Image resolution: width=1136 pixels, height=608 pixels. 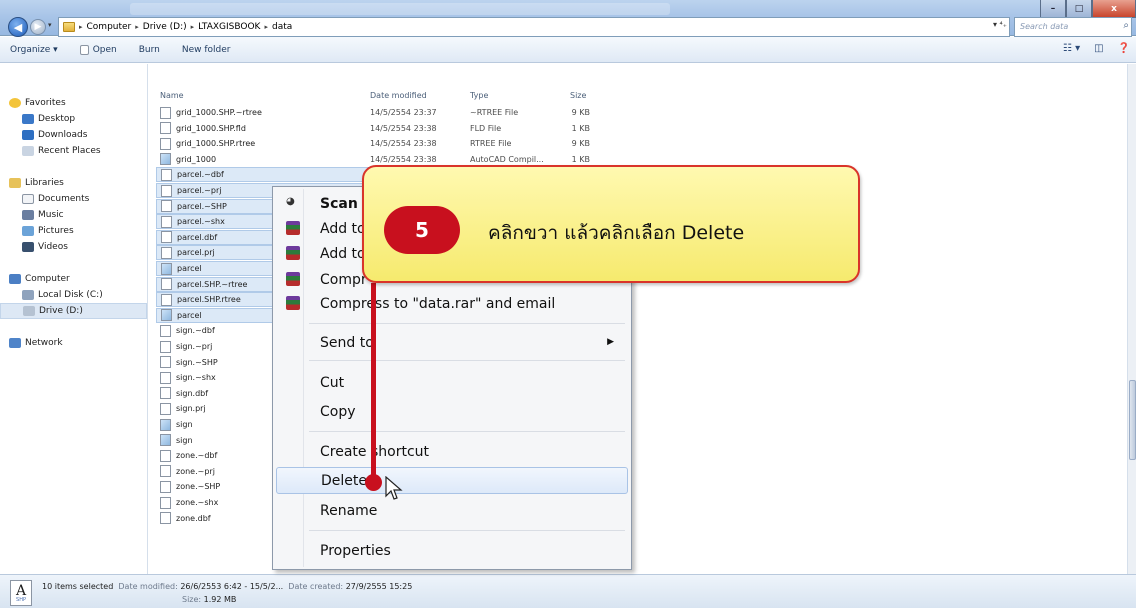 What do you see at coordinates (1079, 9) in the screenshot?
I see `maximize-button: □` at bounding box center [1079, 9].